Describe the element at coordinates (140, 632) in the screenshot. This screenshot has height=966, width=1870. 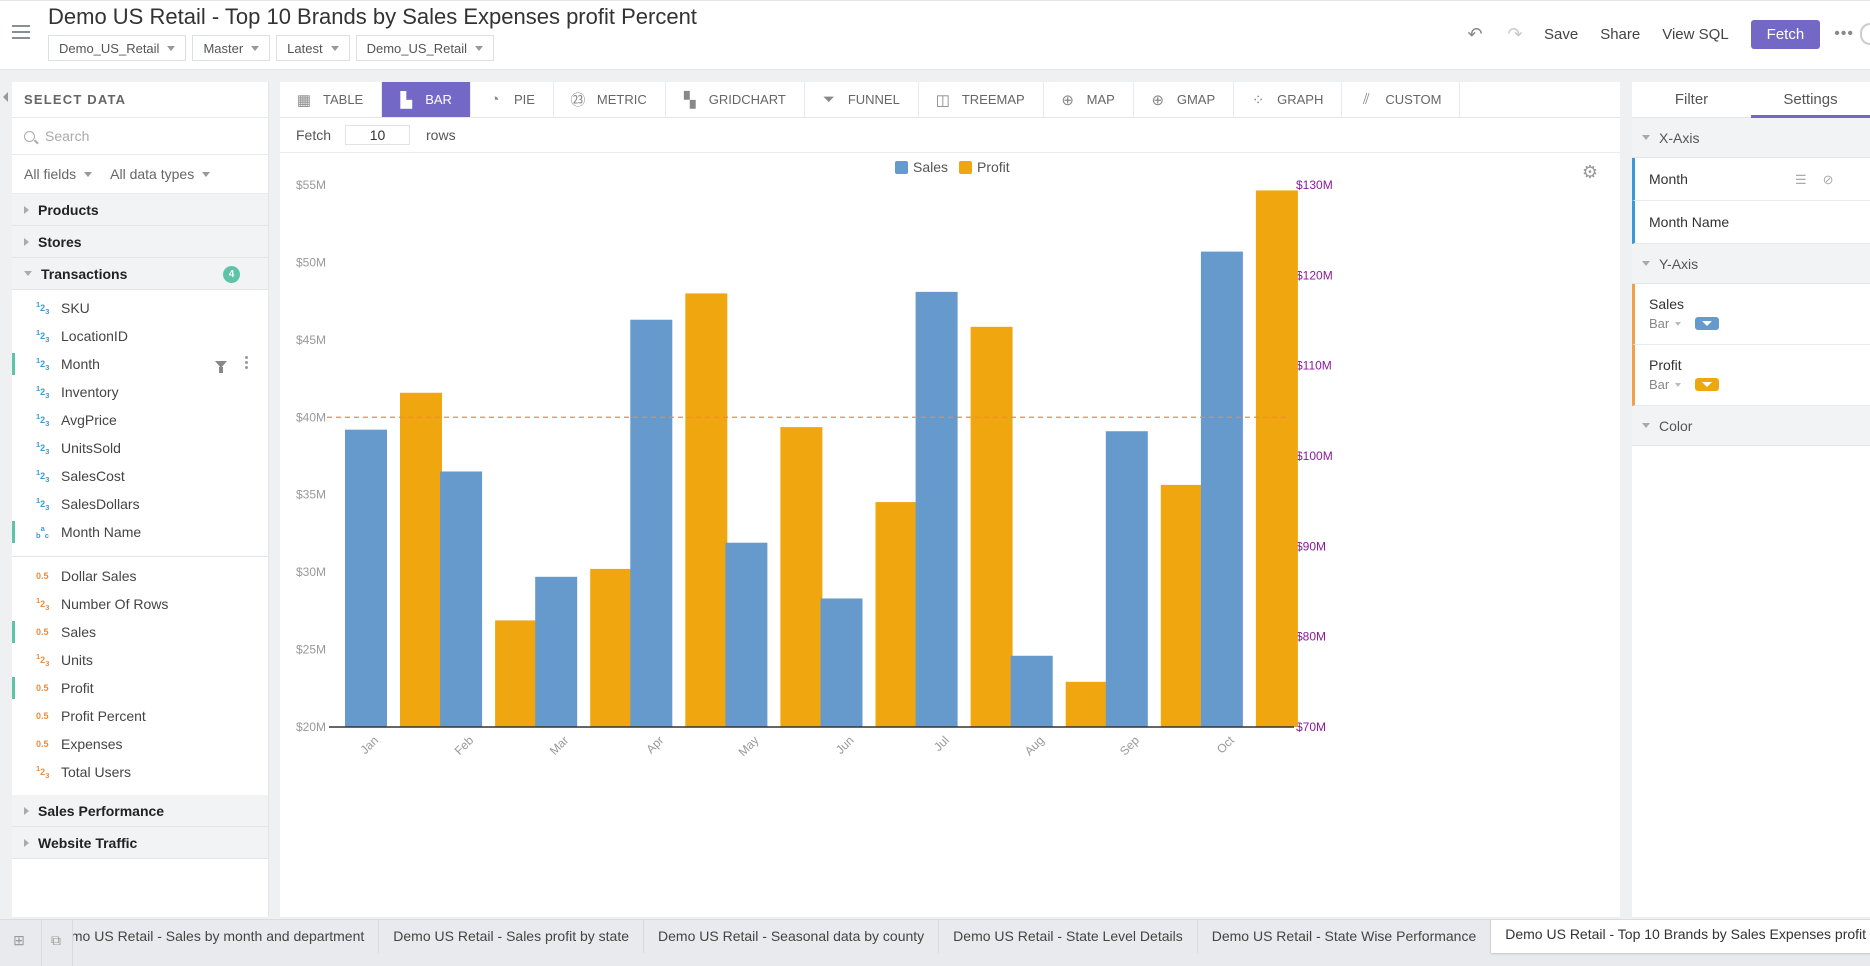
I see `field-item: 0.5 Sales` at that location.